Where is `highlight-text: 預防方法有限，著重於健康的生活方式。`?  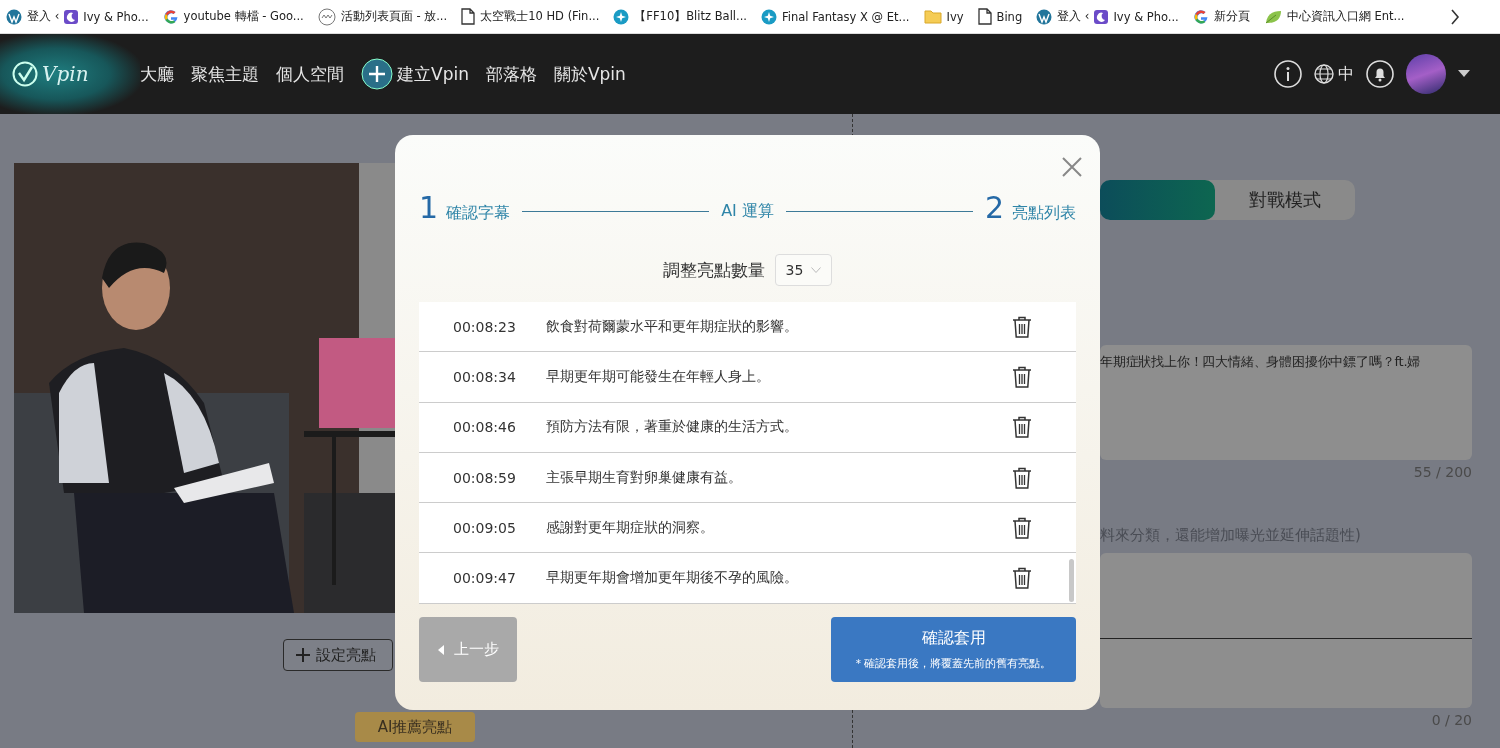
highlight-text: 預防方法有限，著重於健康的生活方式。 is located at coordinates (672, 427).